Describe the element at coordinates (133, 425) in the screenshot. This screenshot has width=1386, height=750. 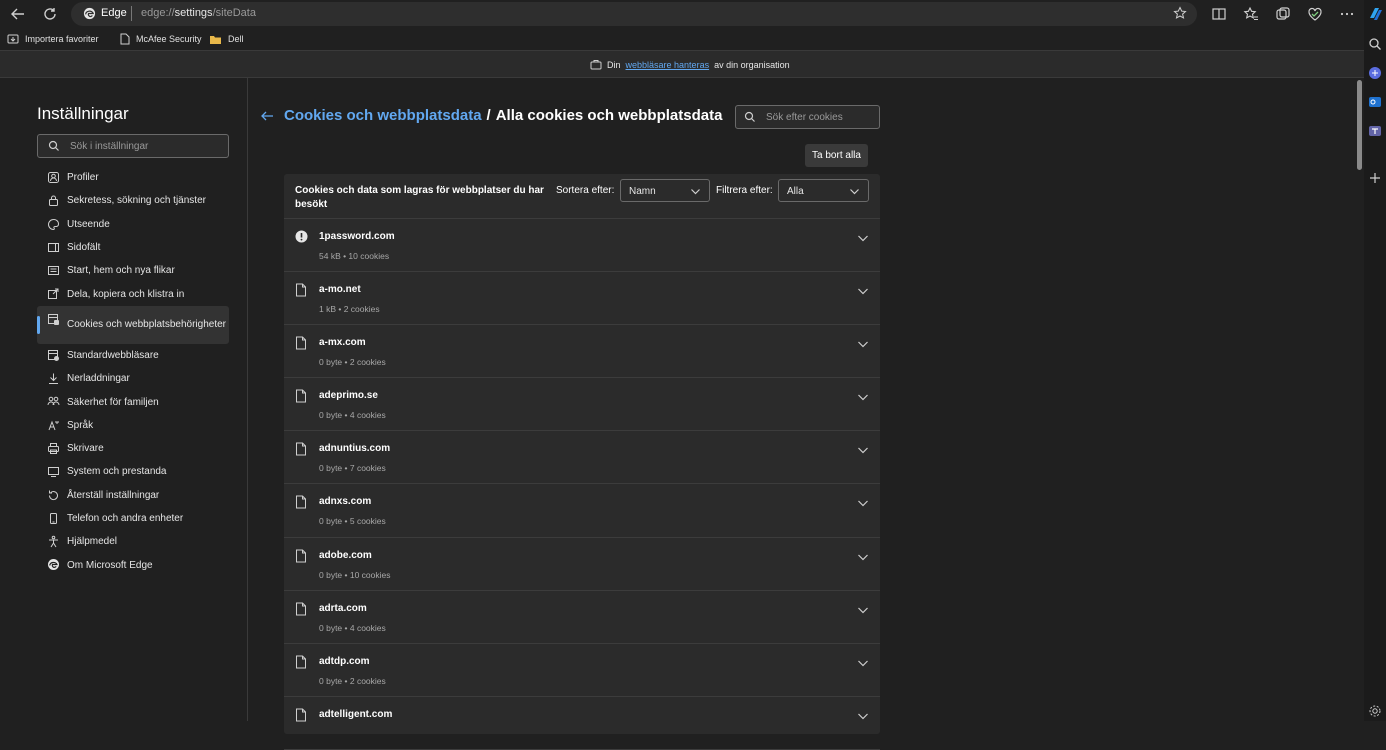
I see `sidebar-item-language: Språk` at that location.